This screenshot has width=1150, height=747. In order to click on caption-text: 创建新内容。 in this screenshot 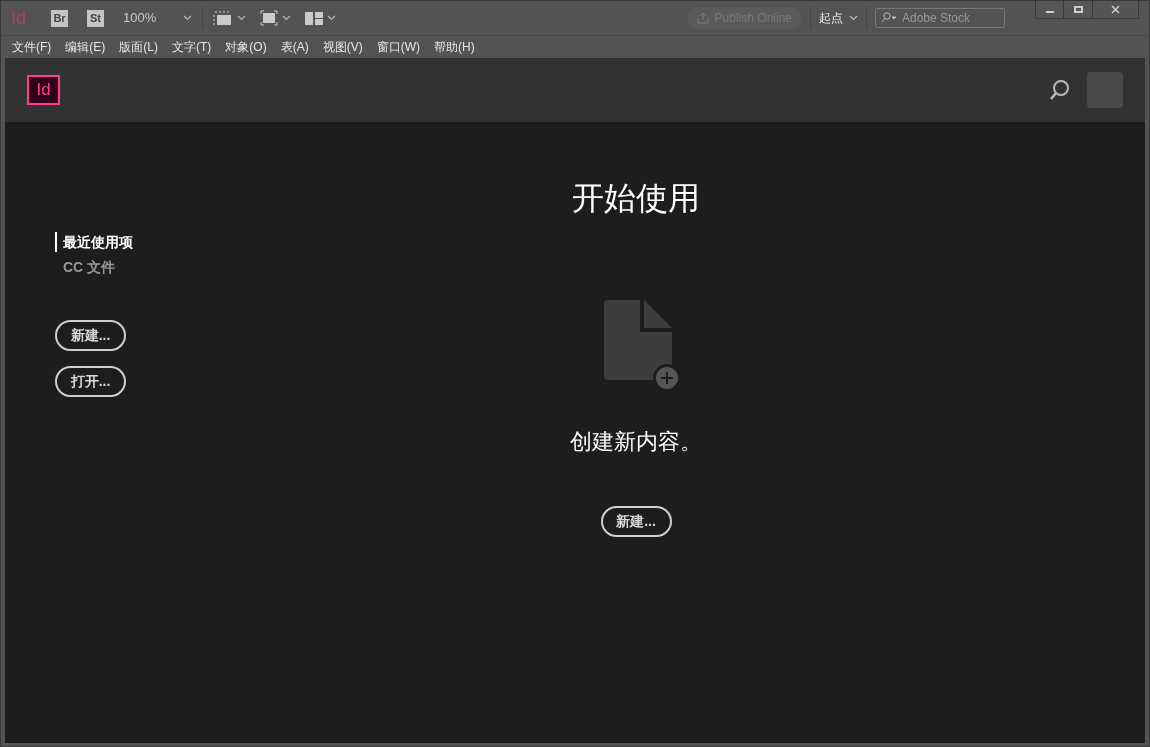, I will do `click(636, 442)`.